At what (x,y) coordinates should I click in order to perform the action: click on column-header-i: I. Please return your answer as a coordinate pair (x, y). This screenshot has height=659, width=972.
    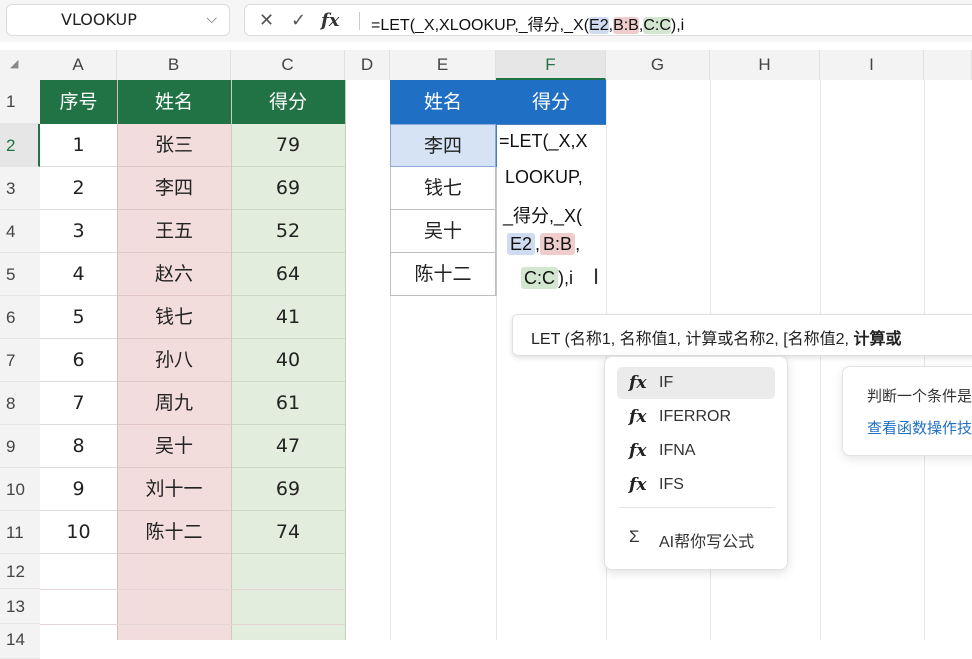
    Looking at the image, I should click on (872, 65).